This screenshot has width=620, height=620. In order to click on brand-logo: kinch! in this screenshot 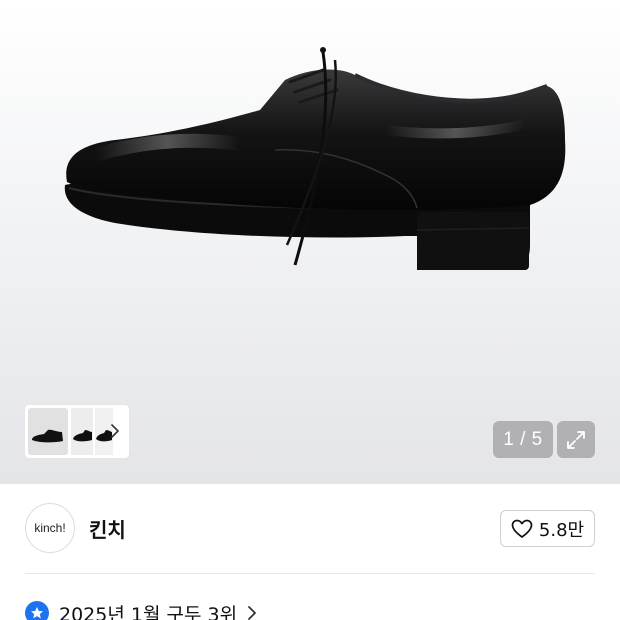, I will do `click(50, 528)`.